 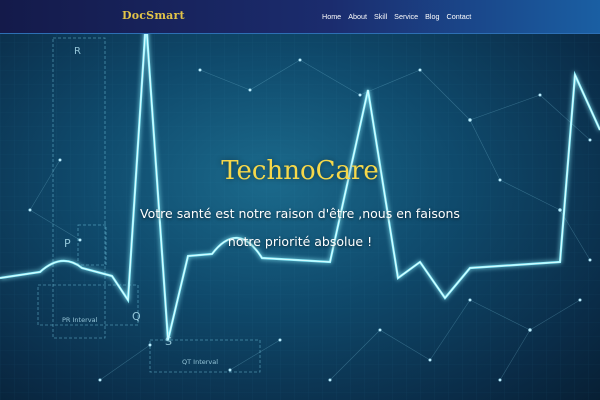 I want to click on ecg-label-q: Q, so click(x=136, y=316).